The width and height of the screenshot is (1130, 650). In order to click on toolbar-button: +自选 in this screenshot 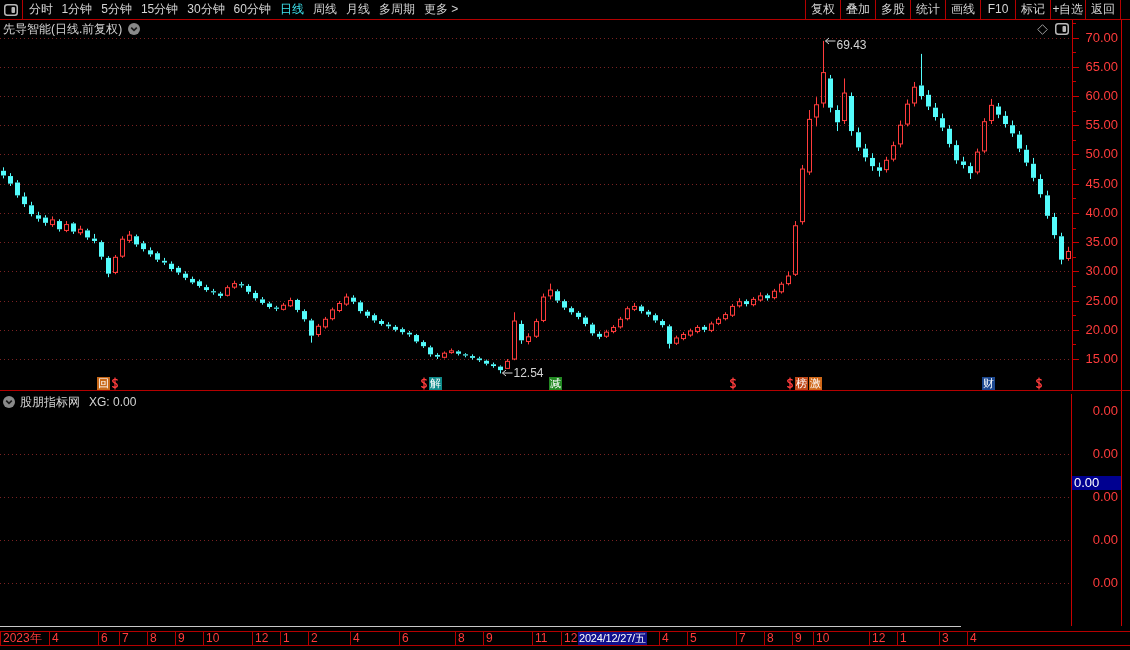, I will do `click(1067, 9)`.